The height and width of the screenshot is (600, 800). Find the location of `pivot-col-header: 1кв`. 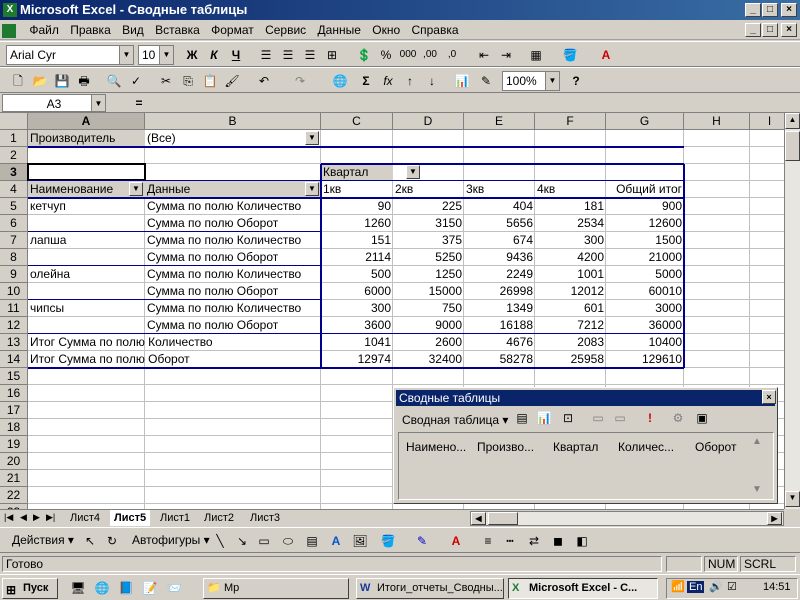

pivot-col-header: 1кв is located at coordinates (357, 189).